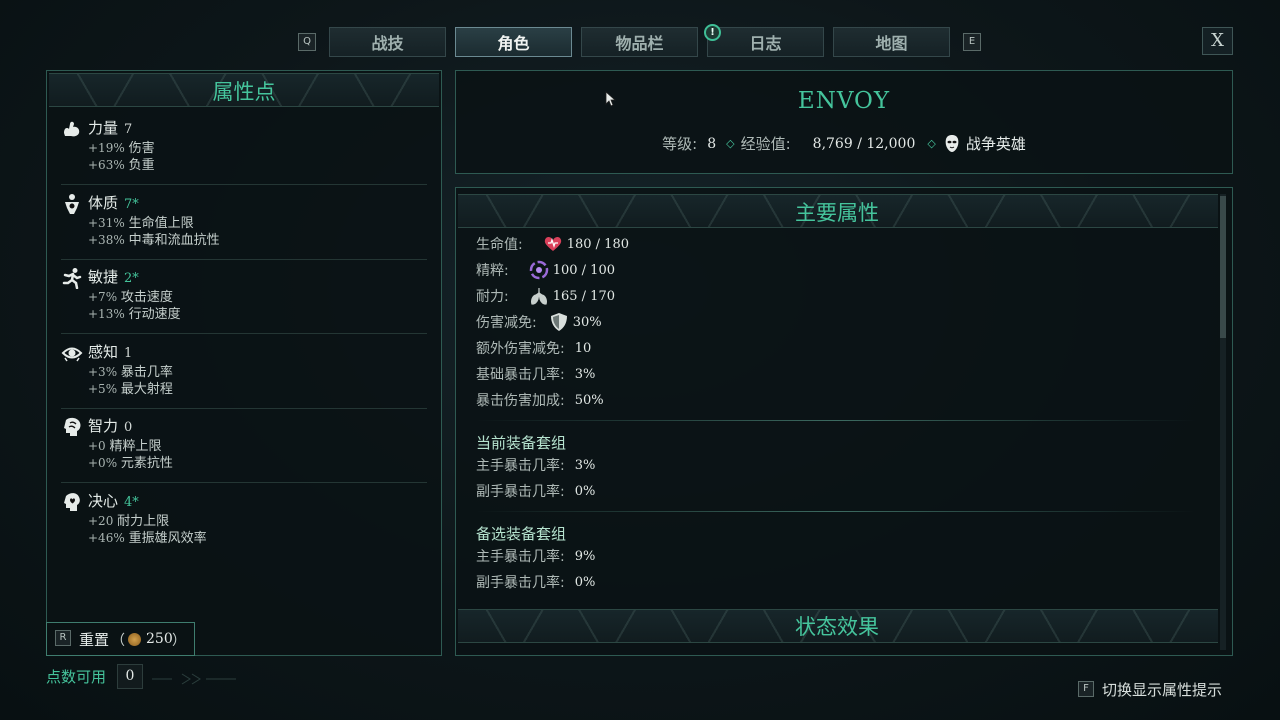  I want to click on stat-row: 额外伤害减免: 10, so click(533, 348).